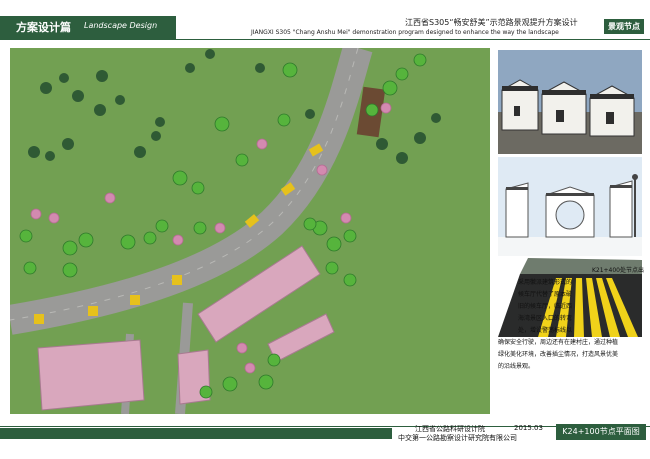 The image size is (650, 459). What do you see at coordinates (601, 432) in the screenshot?
I see `drawing-title: K24+100节点平面图` at bounding box center [601, 432].